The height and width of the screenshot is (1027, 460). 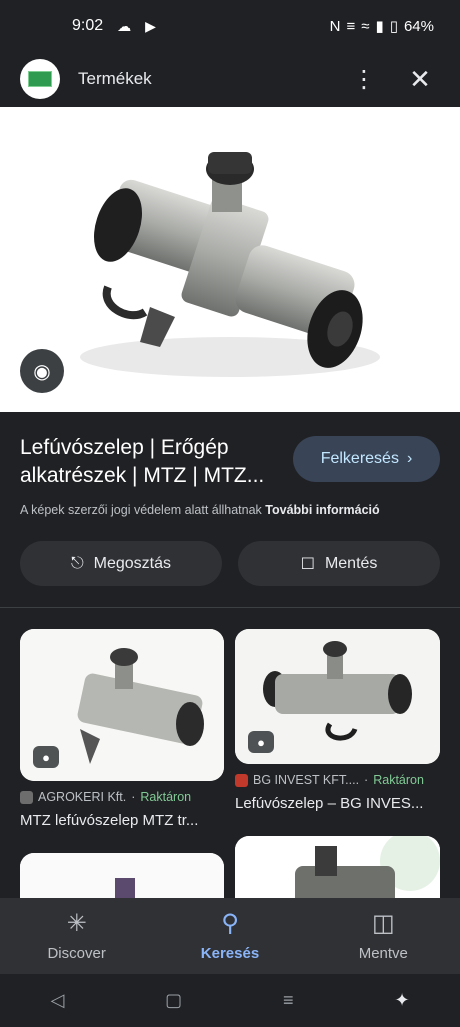 What do you see at coordinates (42, 371) in the screenshot?
I see `google-lens-icon: ◉` at bounding box center [42, 371].